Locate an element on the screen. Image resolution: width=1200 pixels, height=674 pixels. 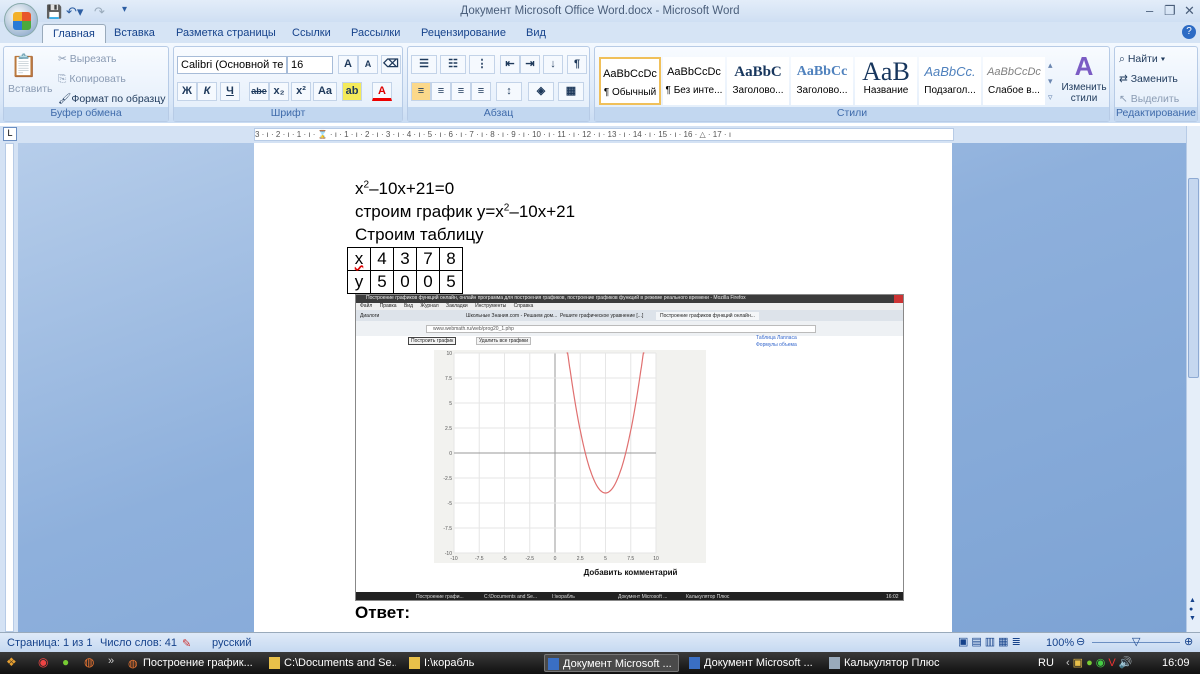
clear-format-icon: ⌫ is located at coordinates (391, 64).